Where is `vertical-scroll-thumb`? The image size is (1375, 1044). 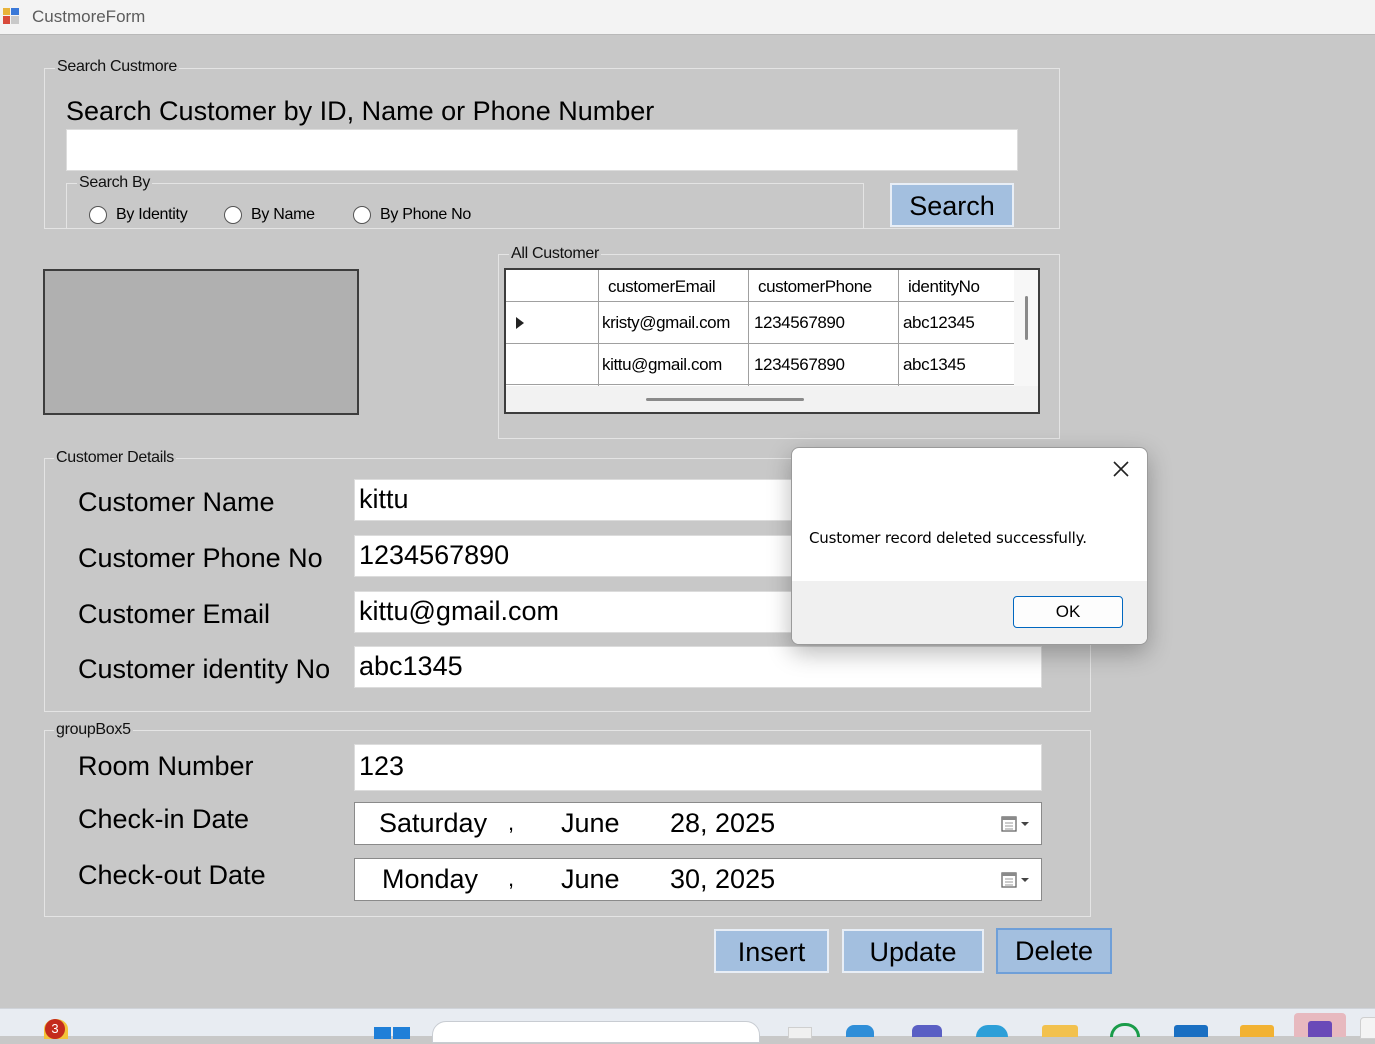 vertical-scroll-thumb is located at coordinates (1026, 318).